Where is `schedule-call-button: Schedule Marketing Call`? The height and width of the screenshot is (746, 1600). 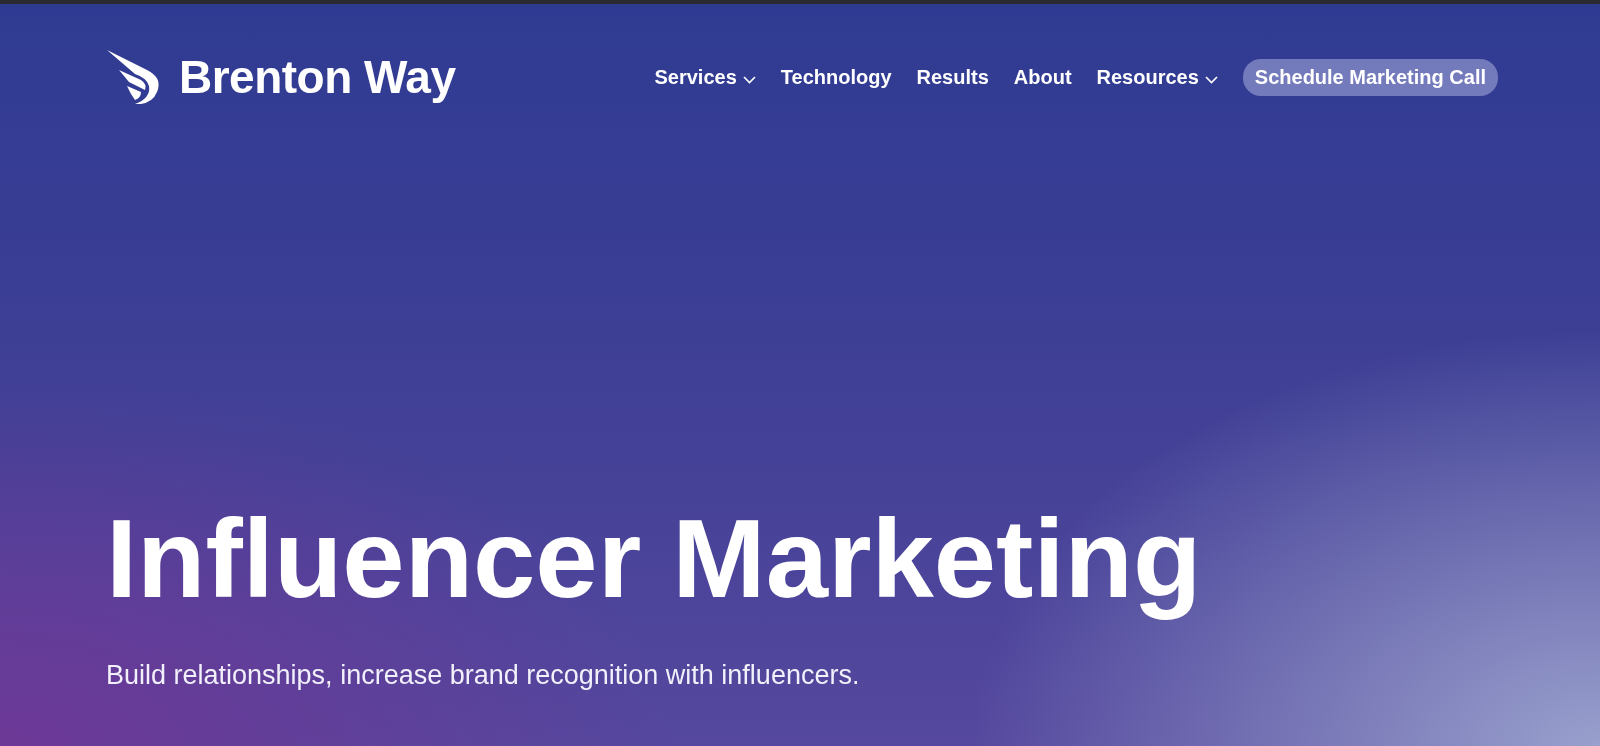 schedule-call-button: Schedule Marketing Call is located at coordinates (1370, 77).